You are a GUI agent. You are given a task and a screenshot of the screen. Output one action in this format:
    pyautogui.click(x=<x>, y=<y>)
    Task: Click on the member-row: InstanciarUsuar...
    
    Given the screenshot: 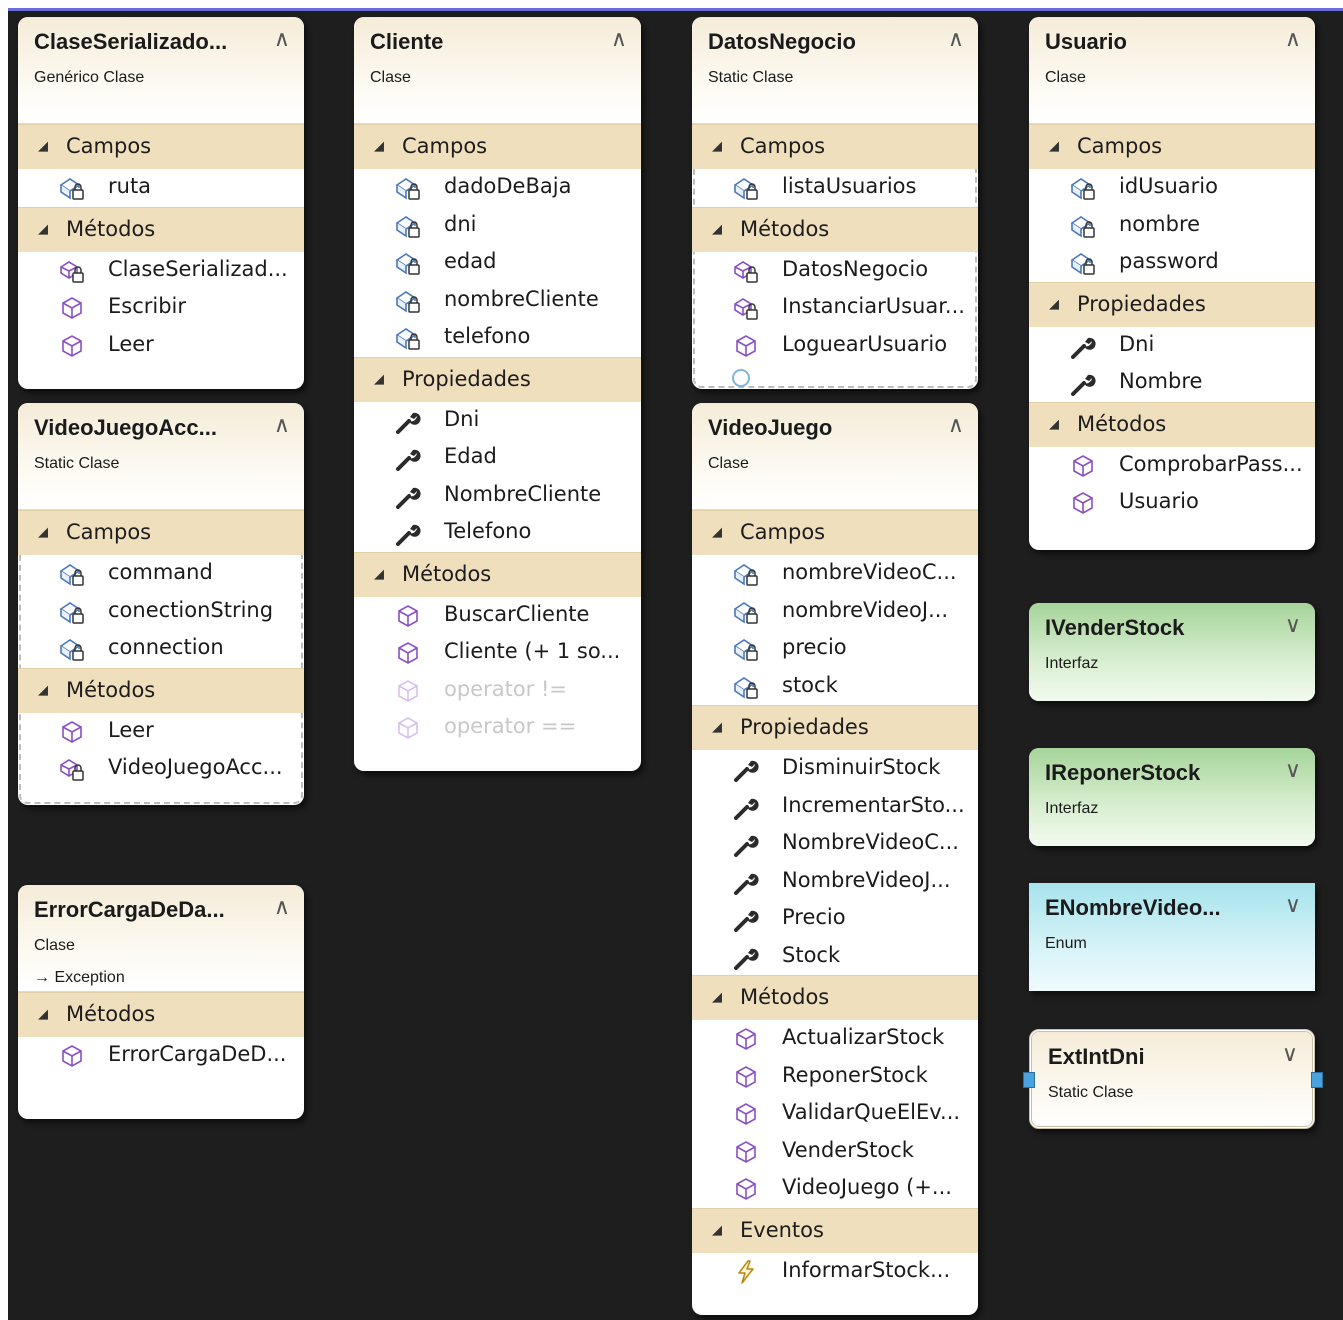 What is the action you would take?
    pyautogui.click(x=835, y=308)
    